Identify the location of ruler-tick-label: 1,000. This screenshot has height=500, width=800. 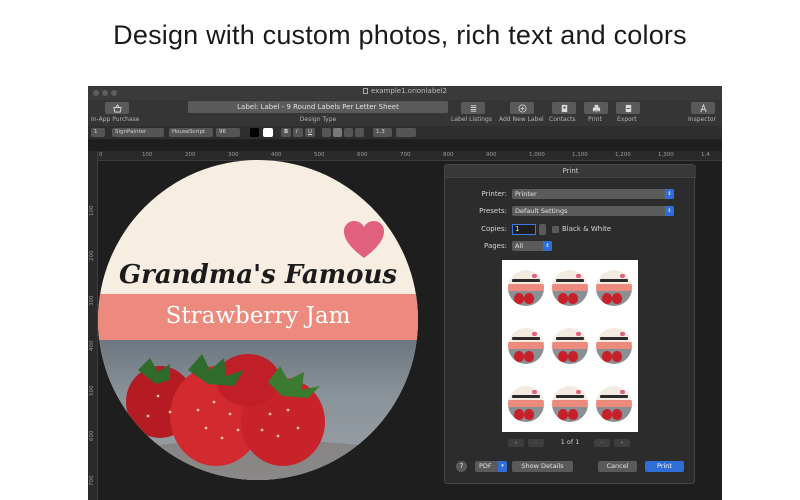
(537, 155).